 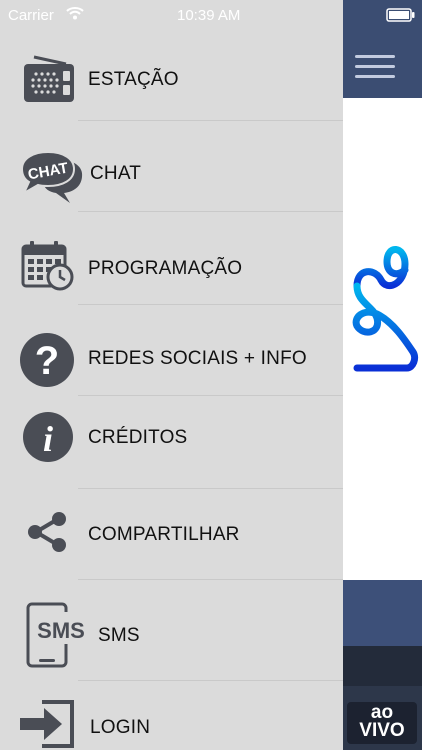 What do you see at coordinates (49, 78) in the screenshot?
I see `radio-icon` at bounding box center [49, 78].